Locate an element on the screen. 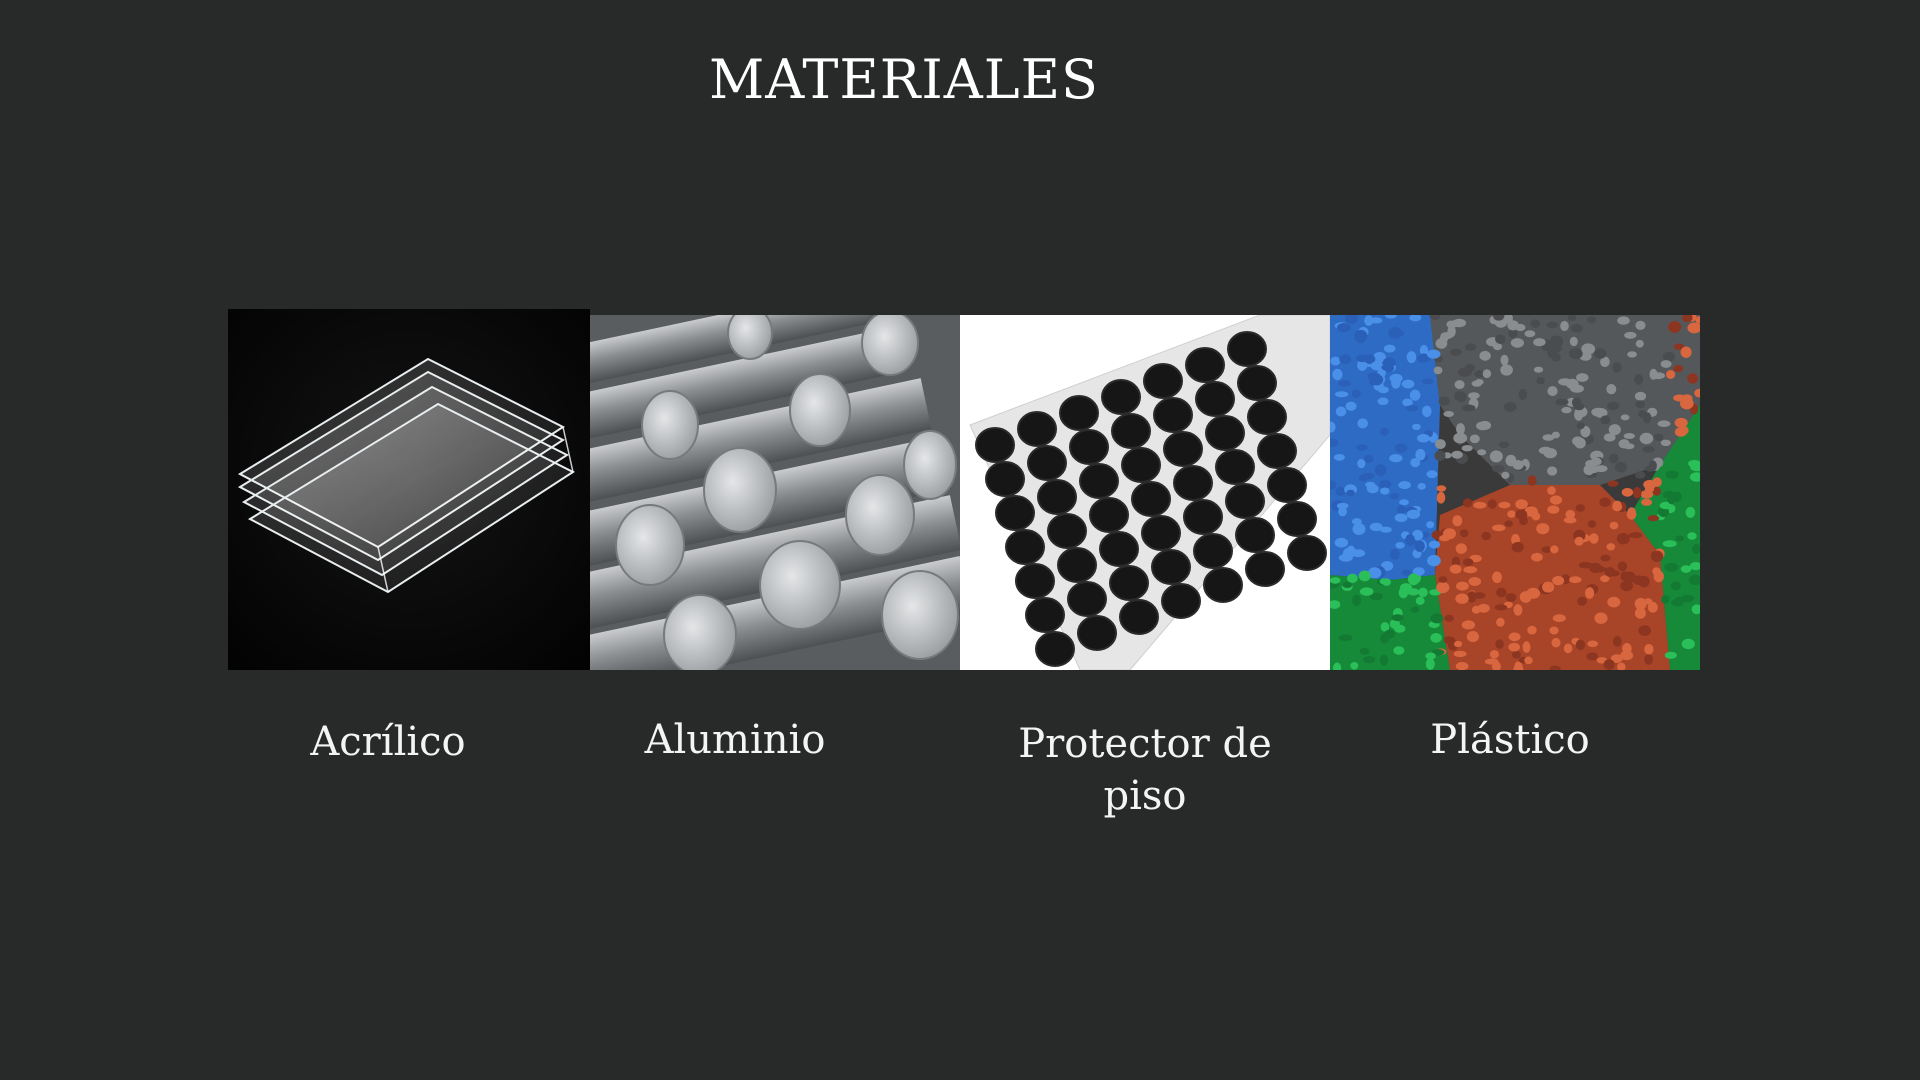  material-label-plastic: Plástico is located at coordinates (1510, 740).